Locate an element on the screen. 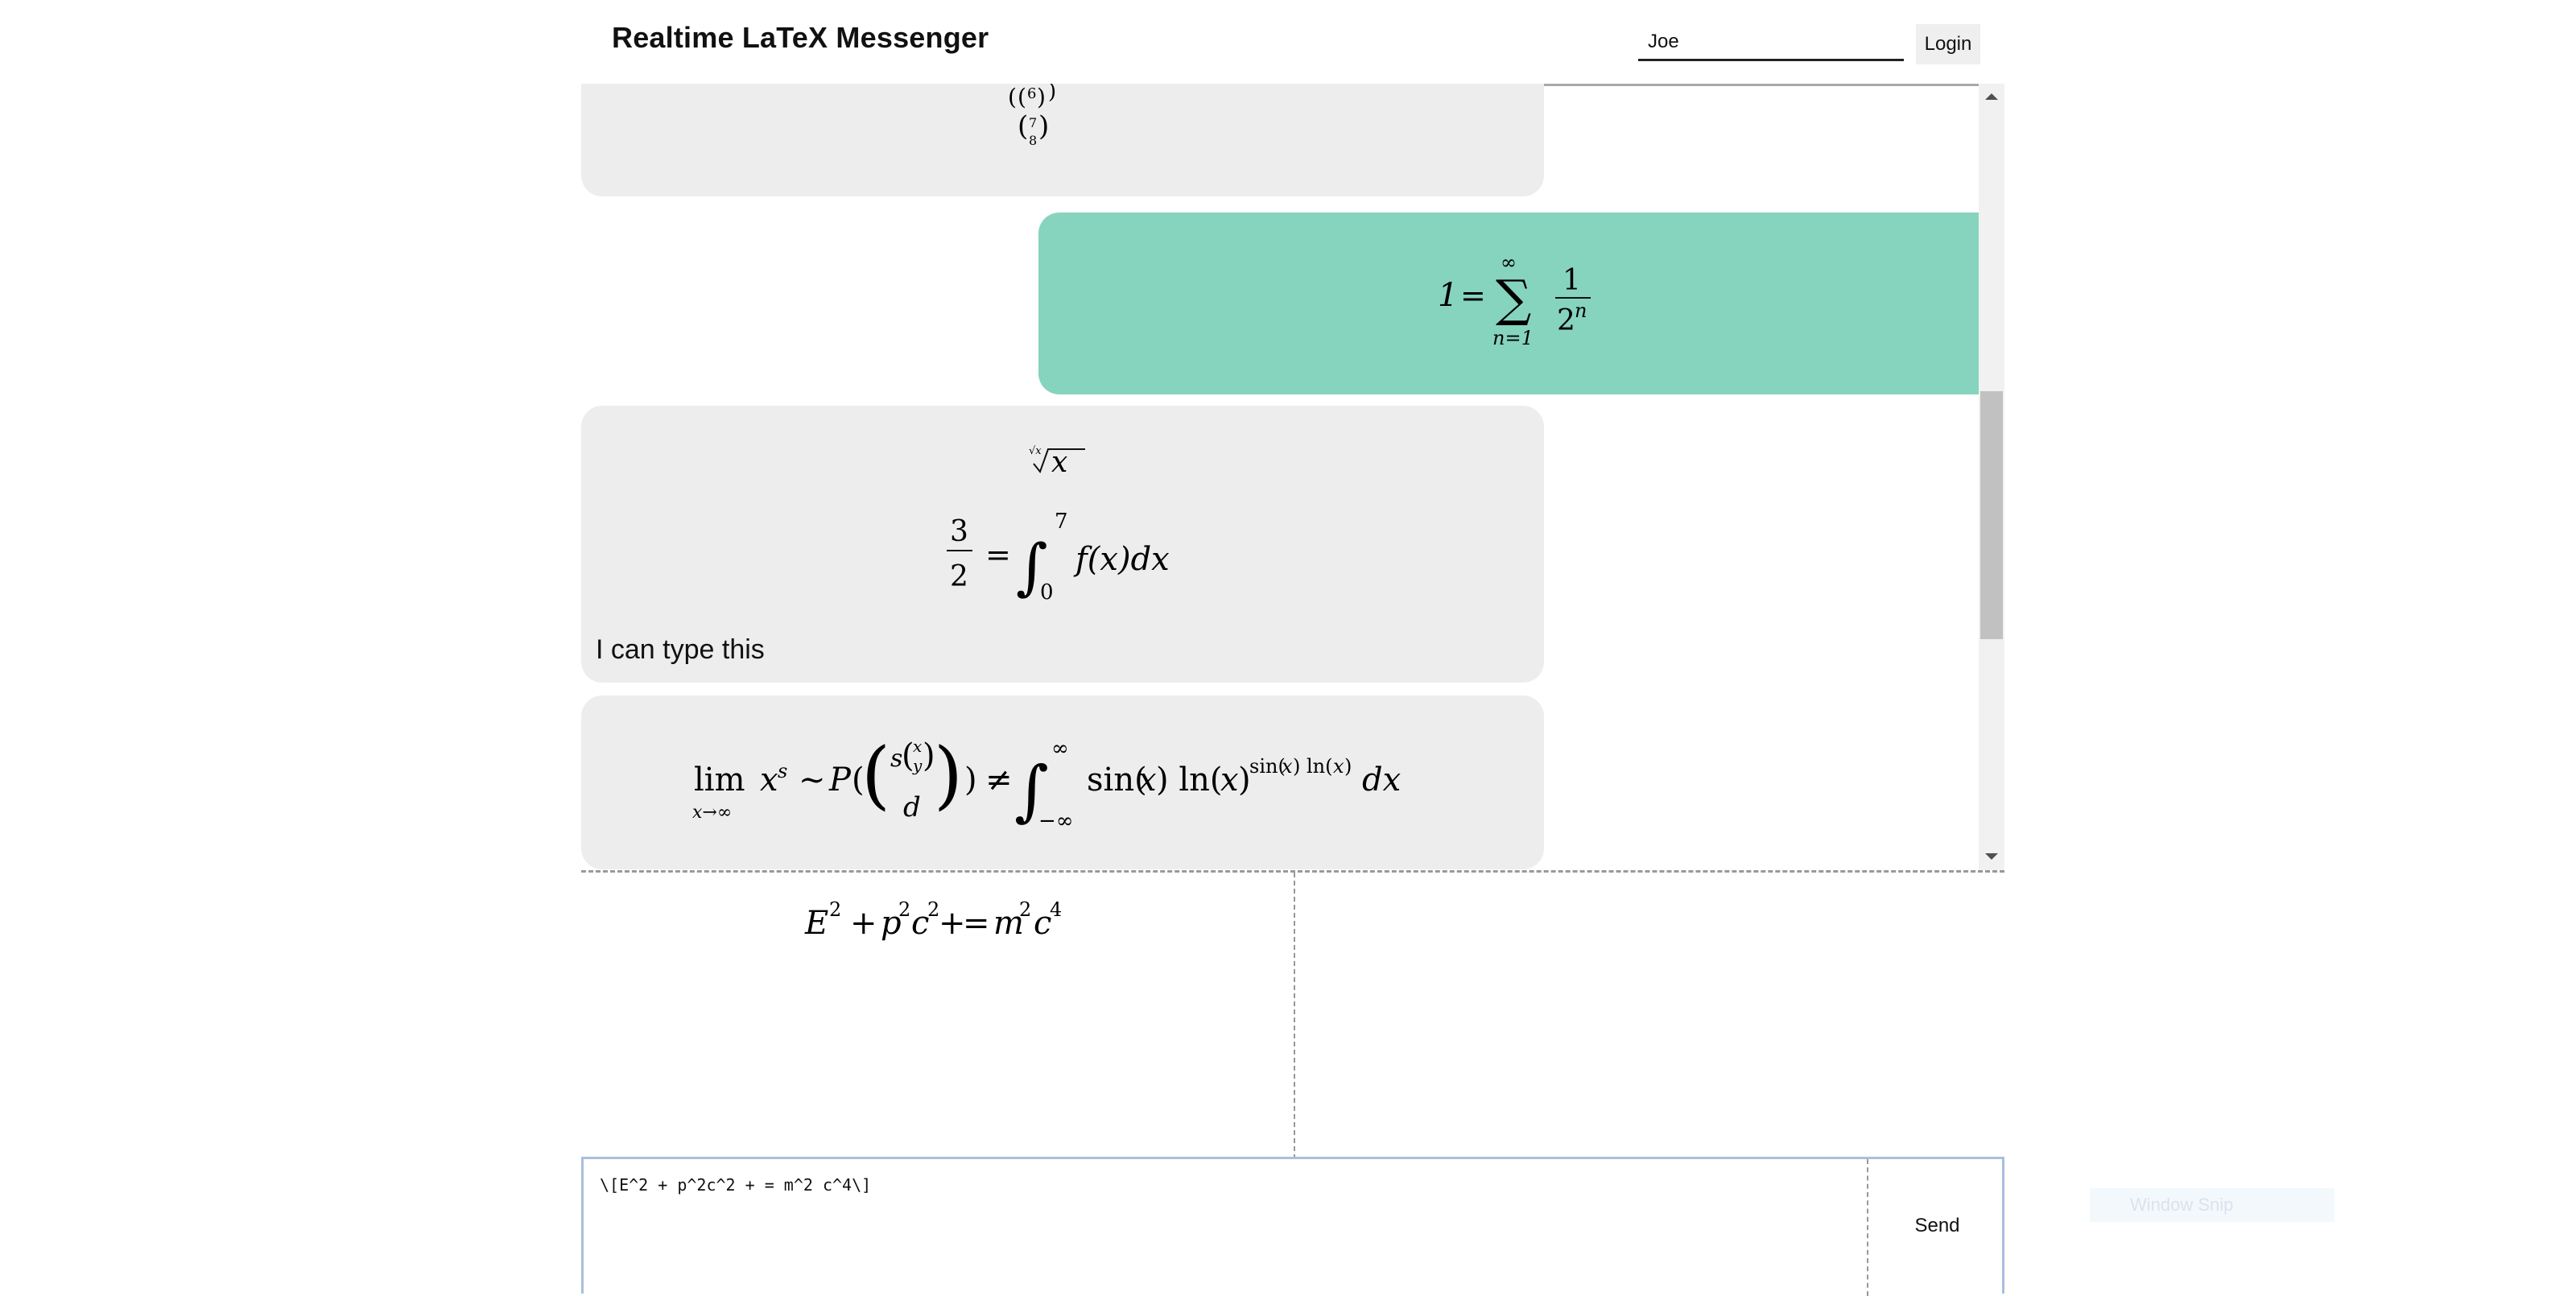 The height and width of the screenshot is (1296, 2576). latex-preview-expression: E 2 + p 2 c 2 + = m 2 c 4 is located at coordinates (949, 924).